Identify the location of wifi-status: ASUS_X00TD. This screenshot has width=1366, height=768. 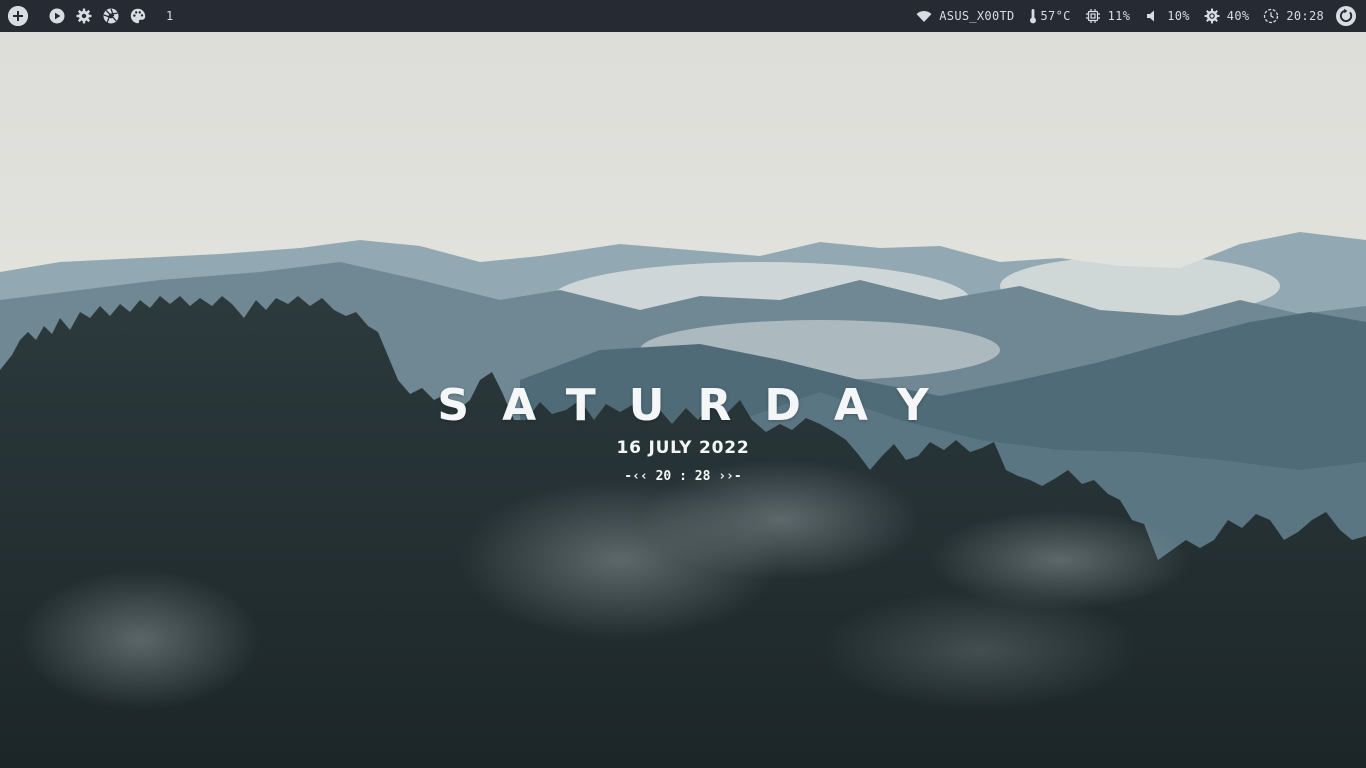
(965, 16).